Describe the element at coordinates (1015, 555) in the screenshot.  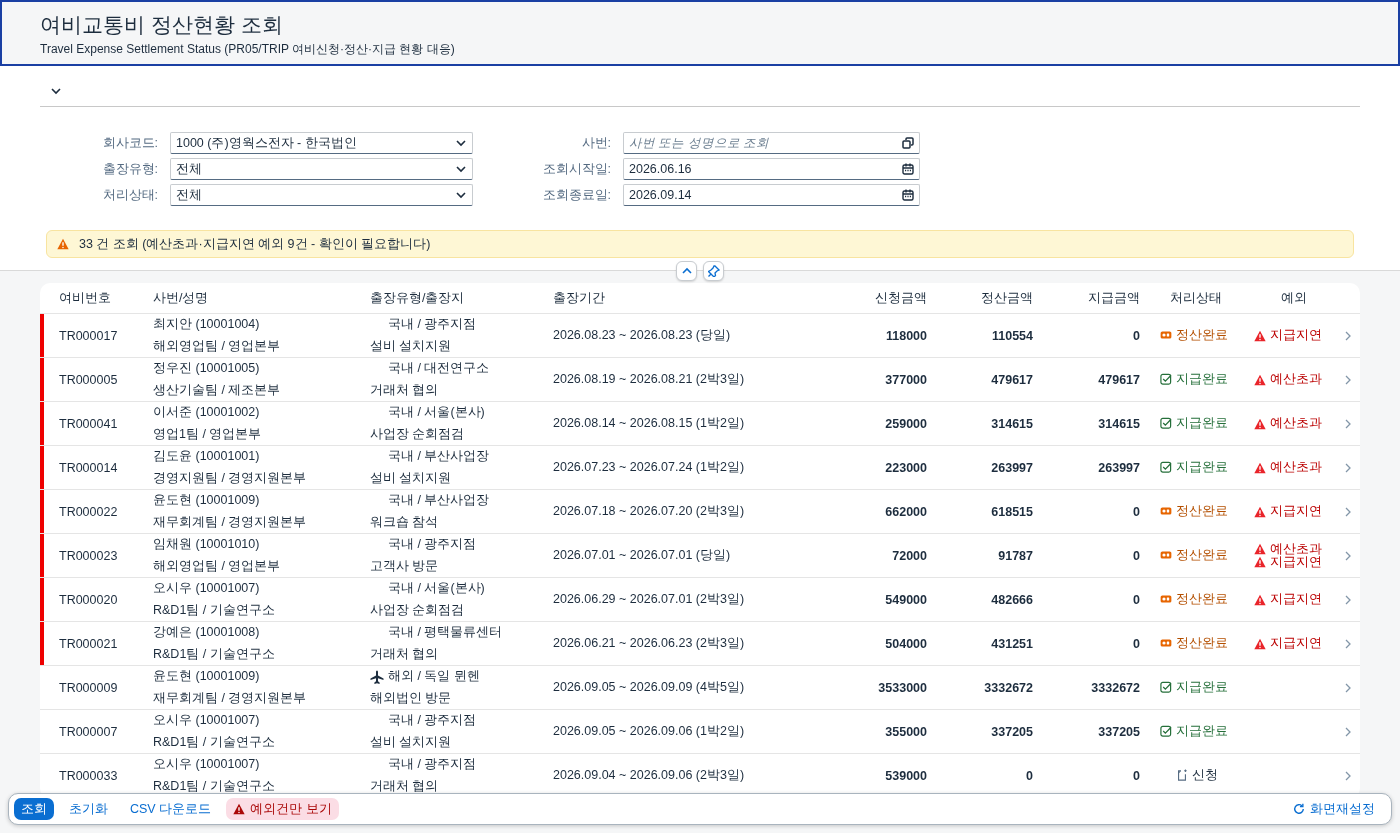
I see `table-cell-text: 91787` at that location.